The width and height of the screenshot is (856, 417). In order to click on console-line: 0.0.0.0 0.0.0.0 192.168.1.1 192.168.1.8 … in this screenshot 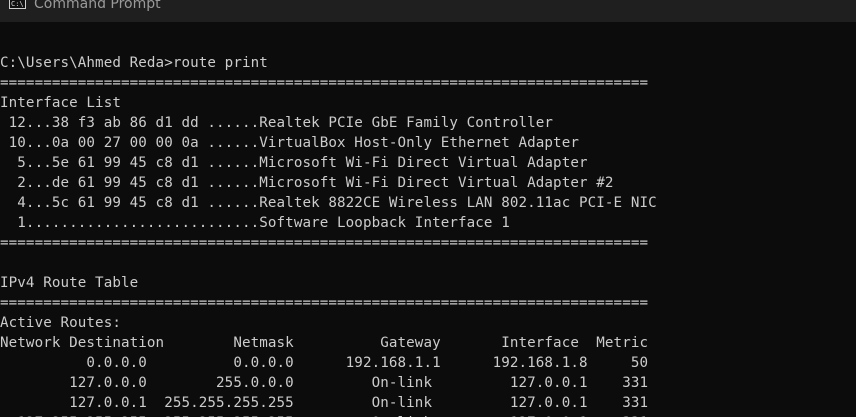, I will do `click(324, 363)`.